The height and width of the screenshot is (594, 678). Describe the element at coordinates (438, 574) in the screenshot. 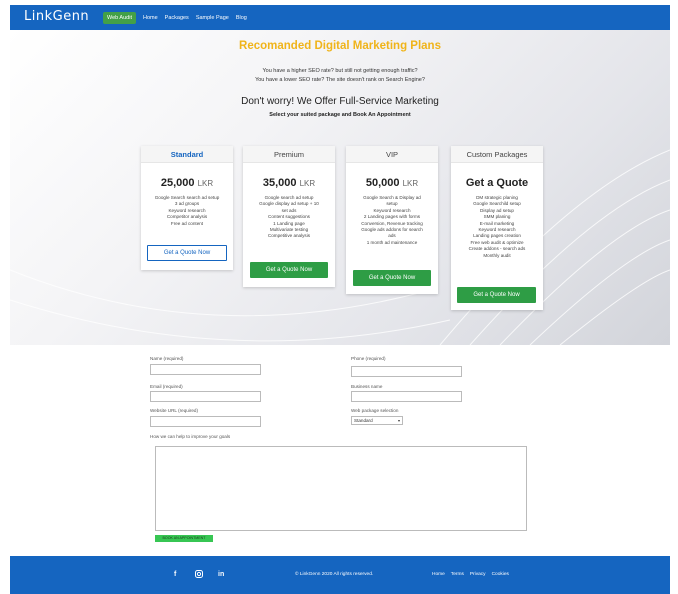

I see `footer-home-link: Home` at that location.